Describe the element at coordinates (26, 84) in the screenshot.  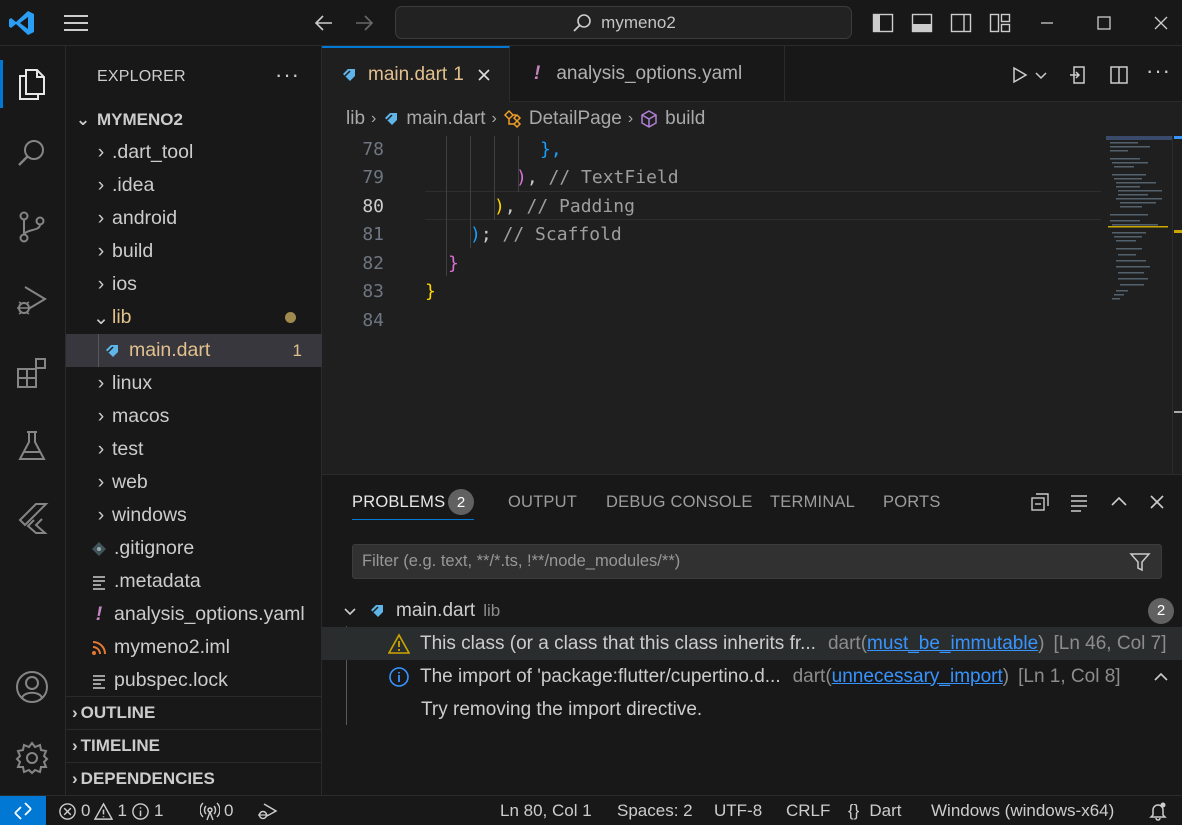
I see `explorer-activity-button` at that location.